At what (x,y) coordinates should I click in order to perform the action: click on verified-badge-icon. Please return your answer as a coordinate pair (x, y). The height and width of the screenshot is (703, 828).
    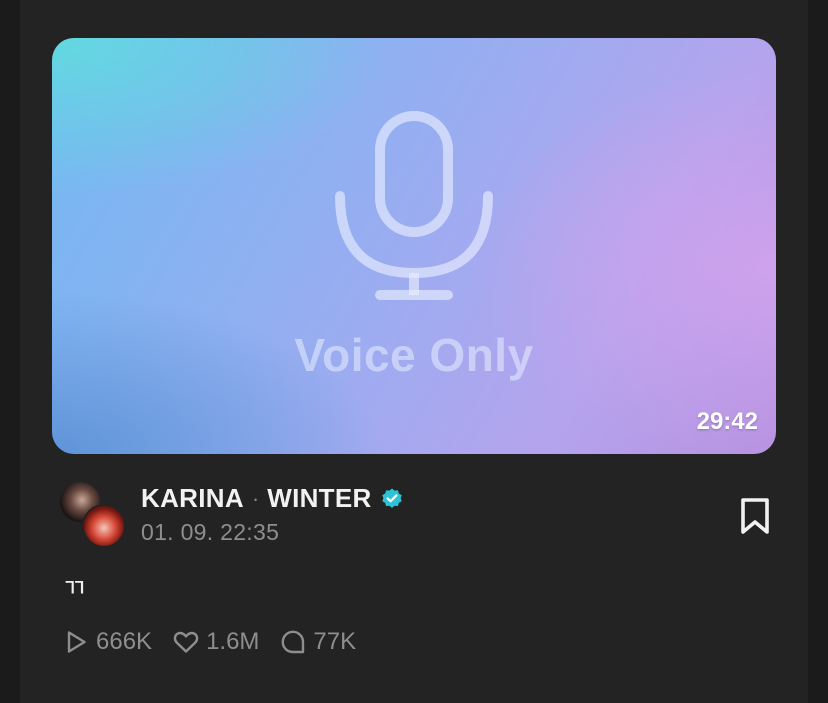
    Looking at the image, I should click on (391, 498).